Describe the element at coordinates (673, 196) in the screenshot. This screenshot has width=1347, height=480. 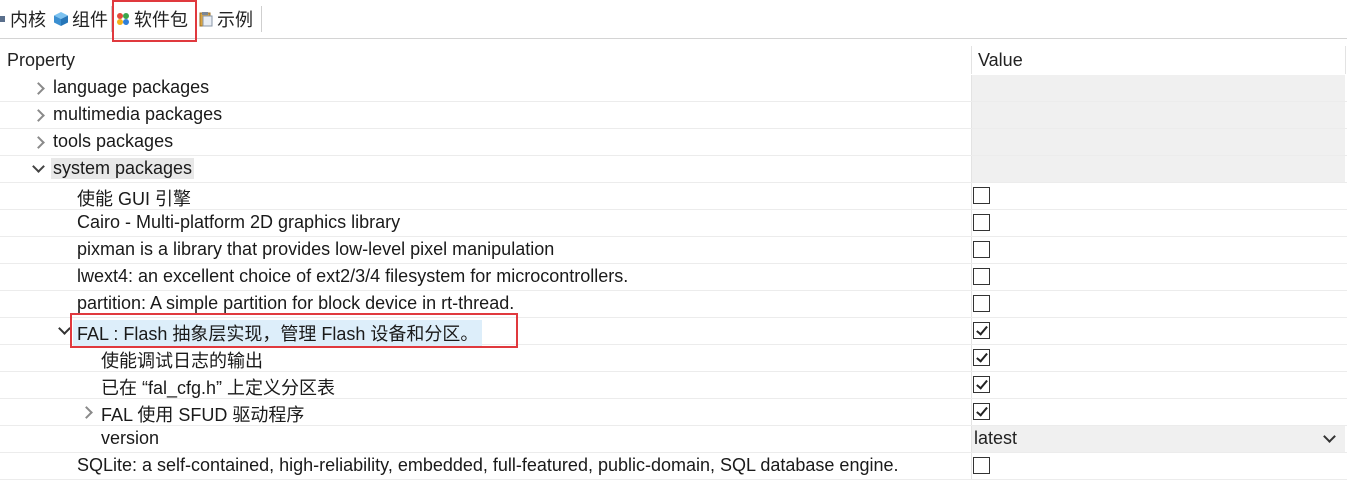
I see `tree-row-gui: 使能 GUI 引擎` at that location.